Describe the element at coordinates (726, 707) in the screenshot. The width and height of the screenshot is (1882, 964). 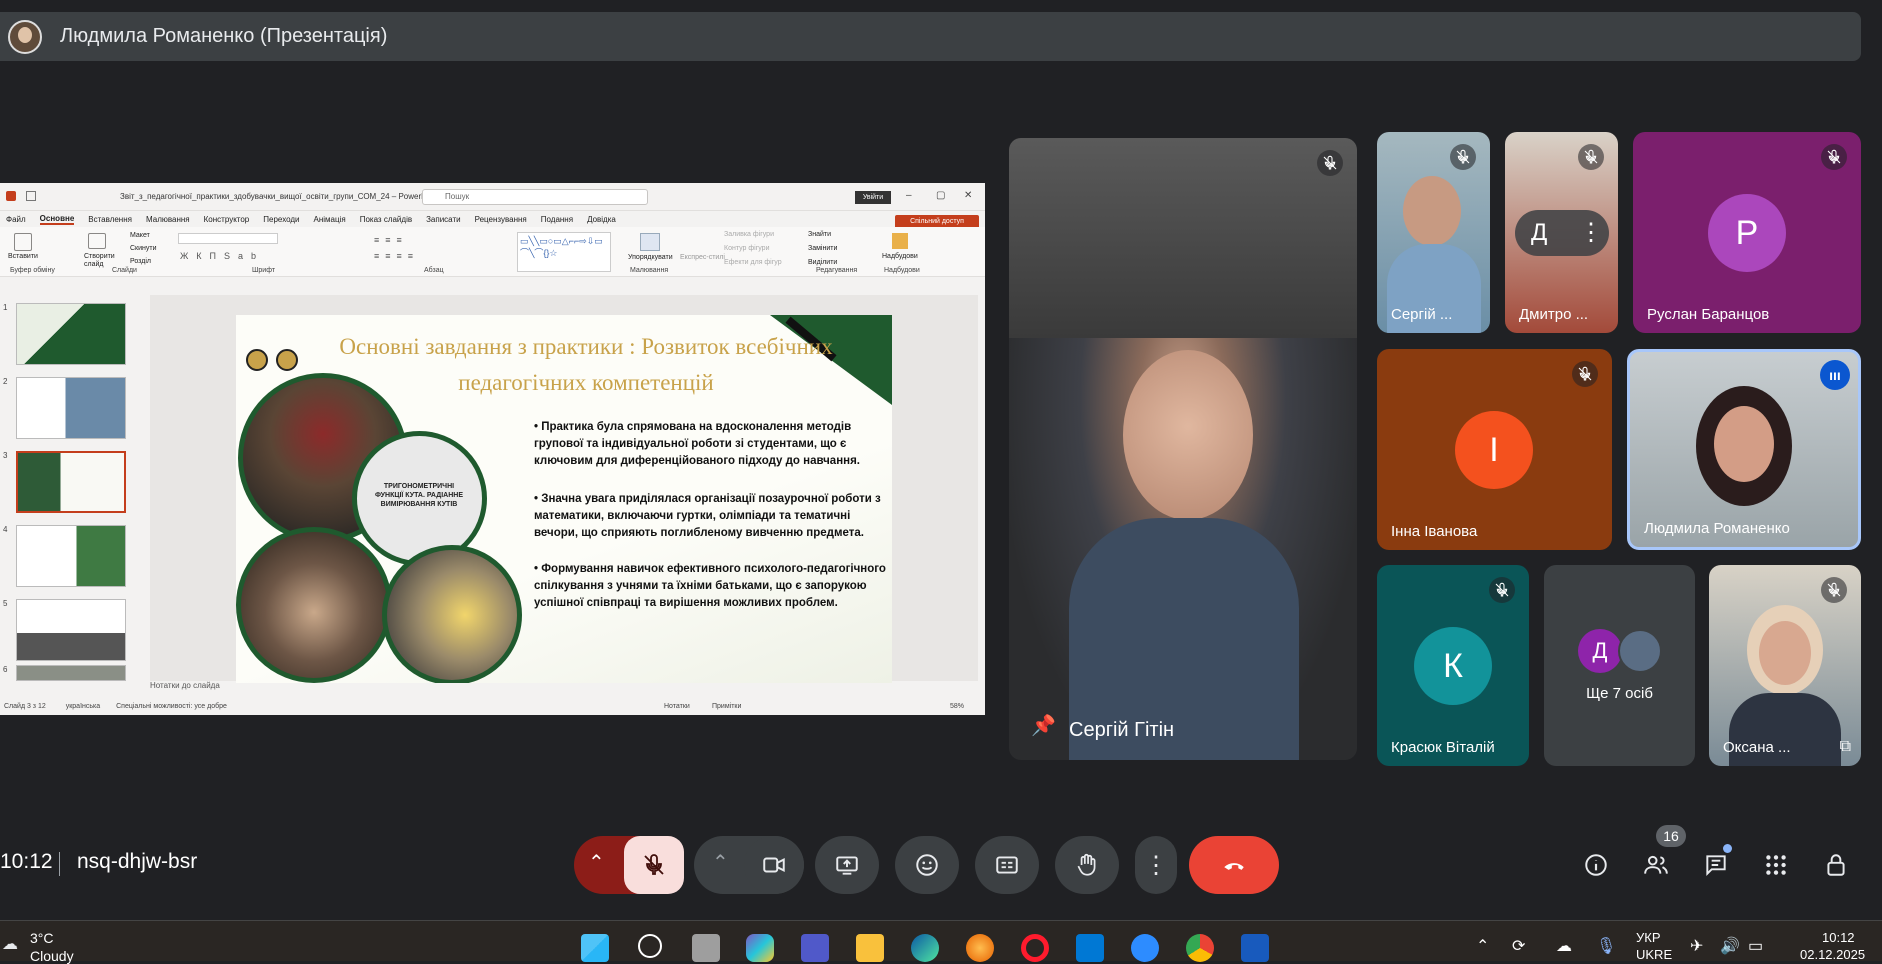
I see `comments-button: Примітки` at that location.